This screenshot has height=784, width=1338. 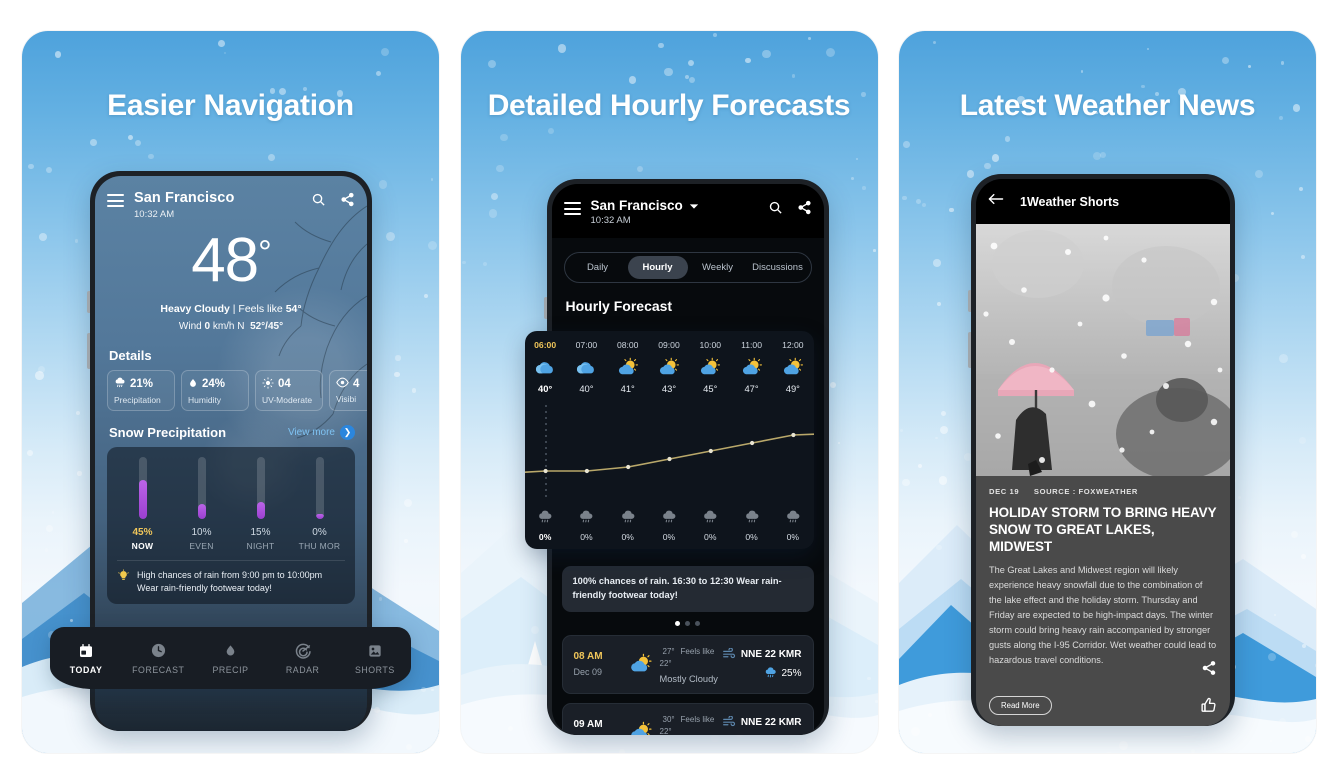 I want to click on precip-bar-even: 10% EVEN, so click(x=202, y=503).